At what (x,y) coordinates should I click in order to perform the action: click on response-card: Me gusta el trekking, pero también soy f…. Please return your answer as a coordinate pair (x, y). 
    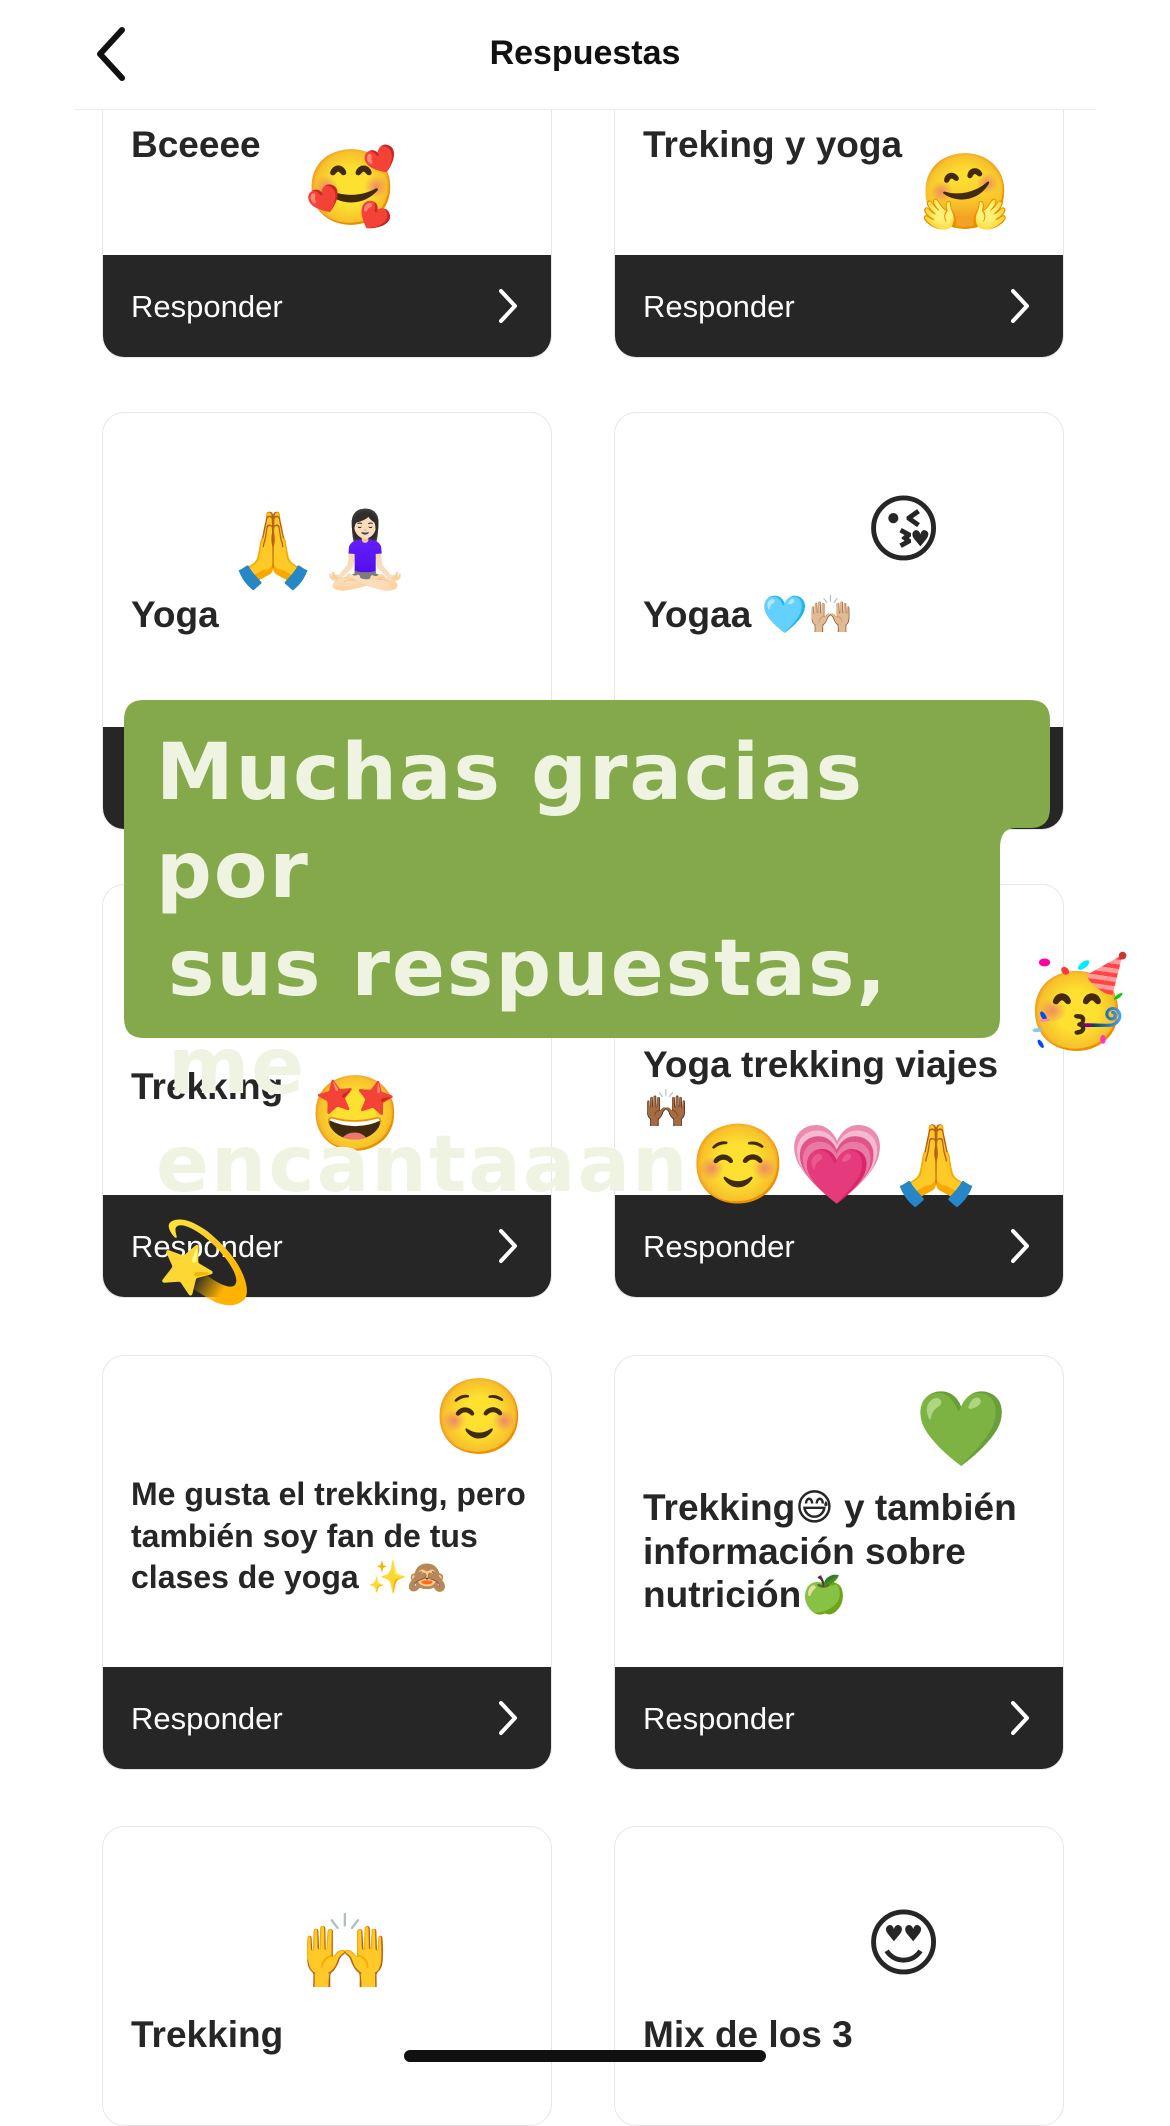
    Looking at the image, I should click on (327, 1562).